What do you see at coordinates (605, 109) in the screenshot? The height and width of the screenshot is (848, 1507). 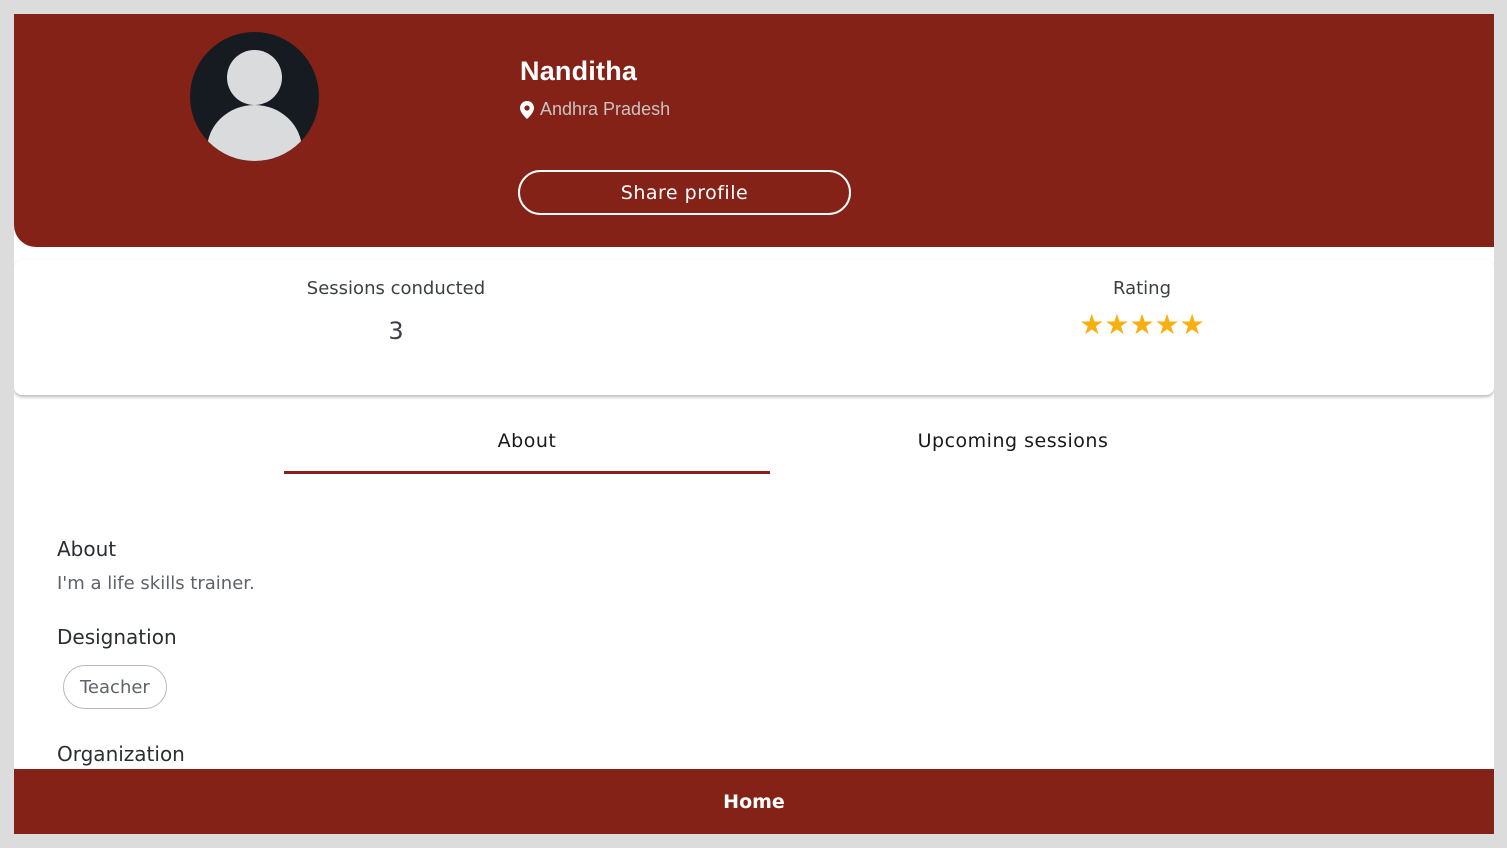 I see `location-text: Andhra Pradesh` at bounding box center [605, 109].